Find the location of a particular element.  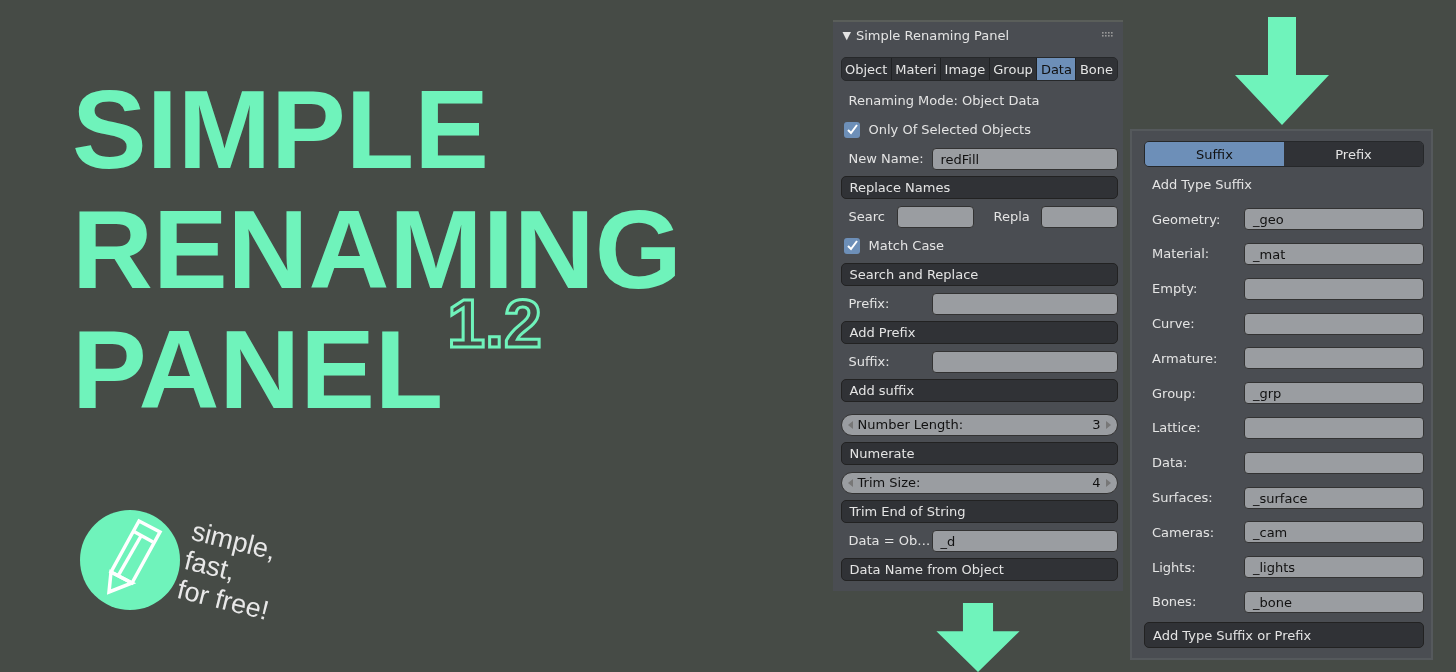

field-label: Cameras: is located at coordinates (1183, 532).